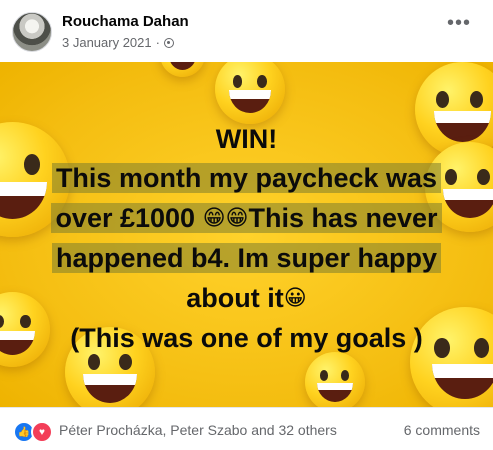 The image size is (493, 450). What do you see at coordinates (235, 298) in the screenshot?
I see `image-text-segment: about it` at bounding box center [235, 298].